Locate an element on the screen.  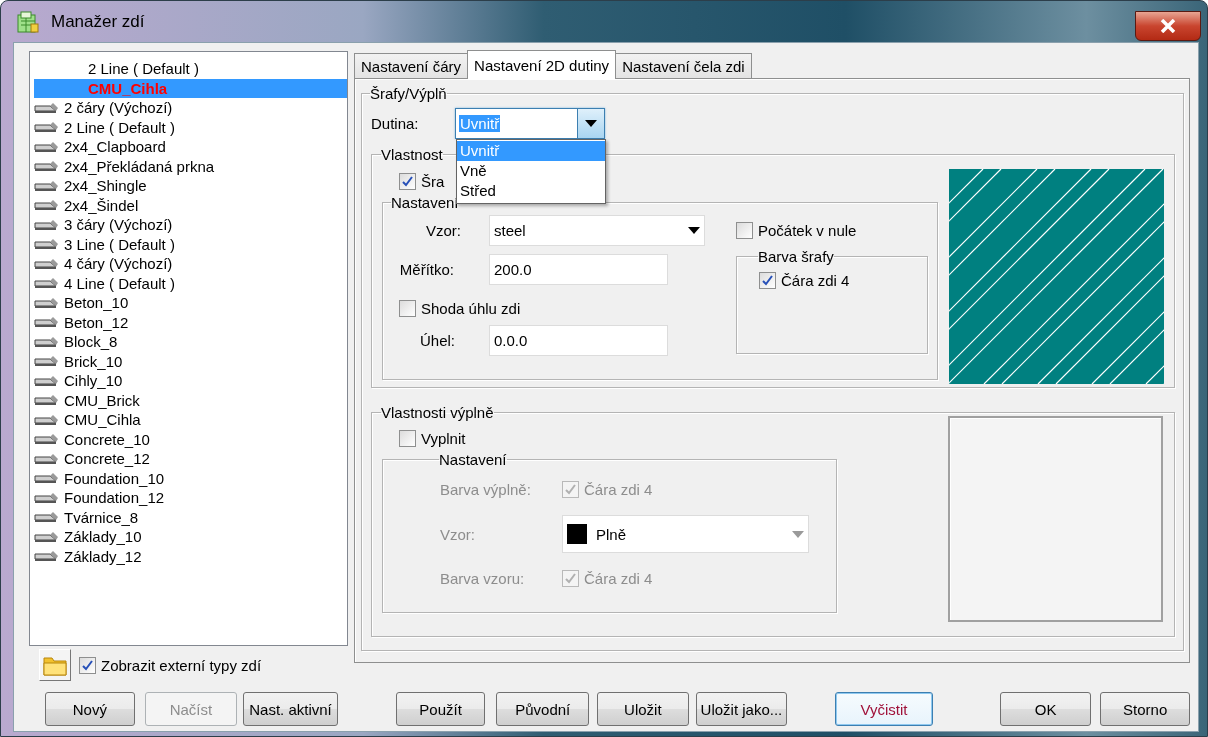
wall-type-item: 2x4_Překládaná prkna is located at coordinates (190, 166).